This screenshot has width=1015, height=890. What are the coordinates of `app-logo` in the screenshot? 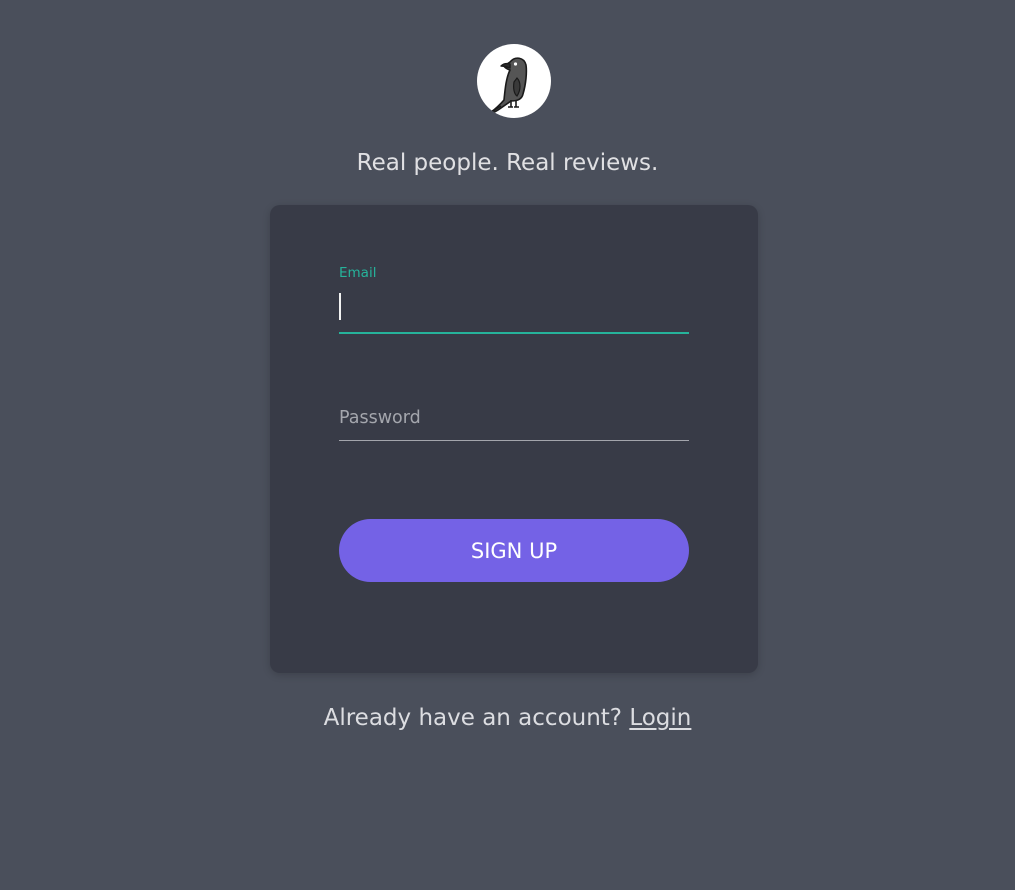 It's located at (514, 81).